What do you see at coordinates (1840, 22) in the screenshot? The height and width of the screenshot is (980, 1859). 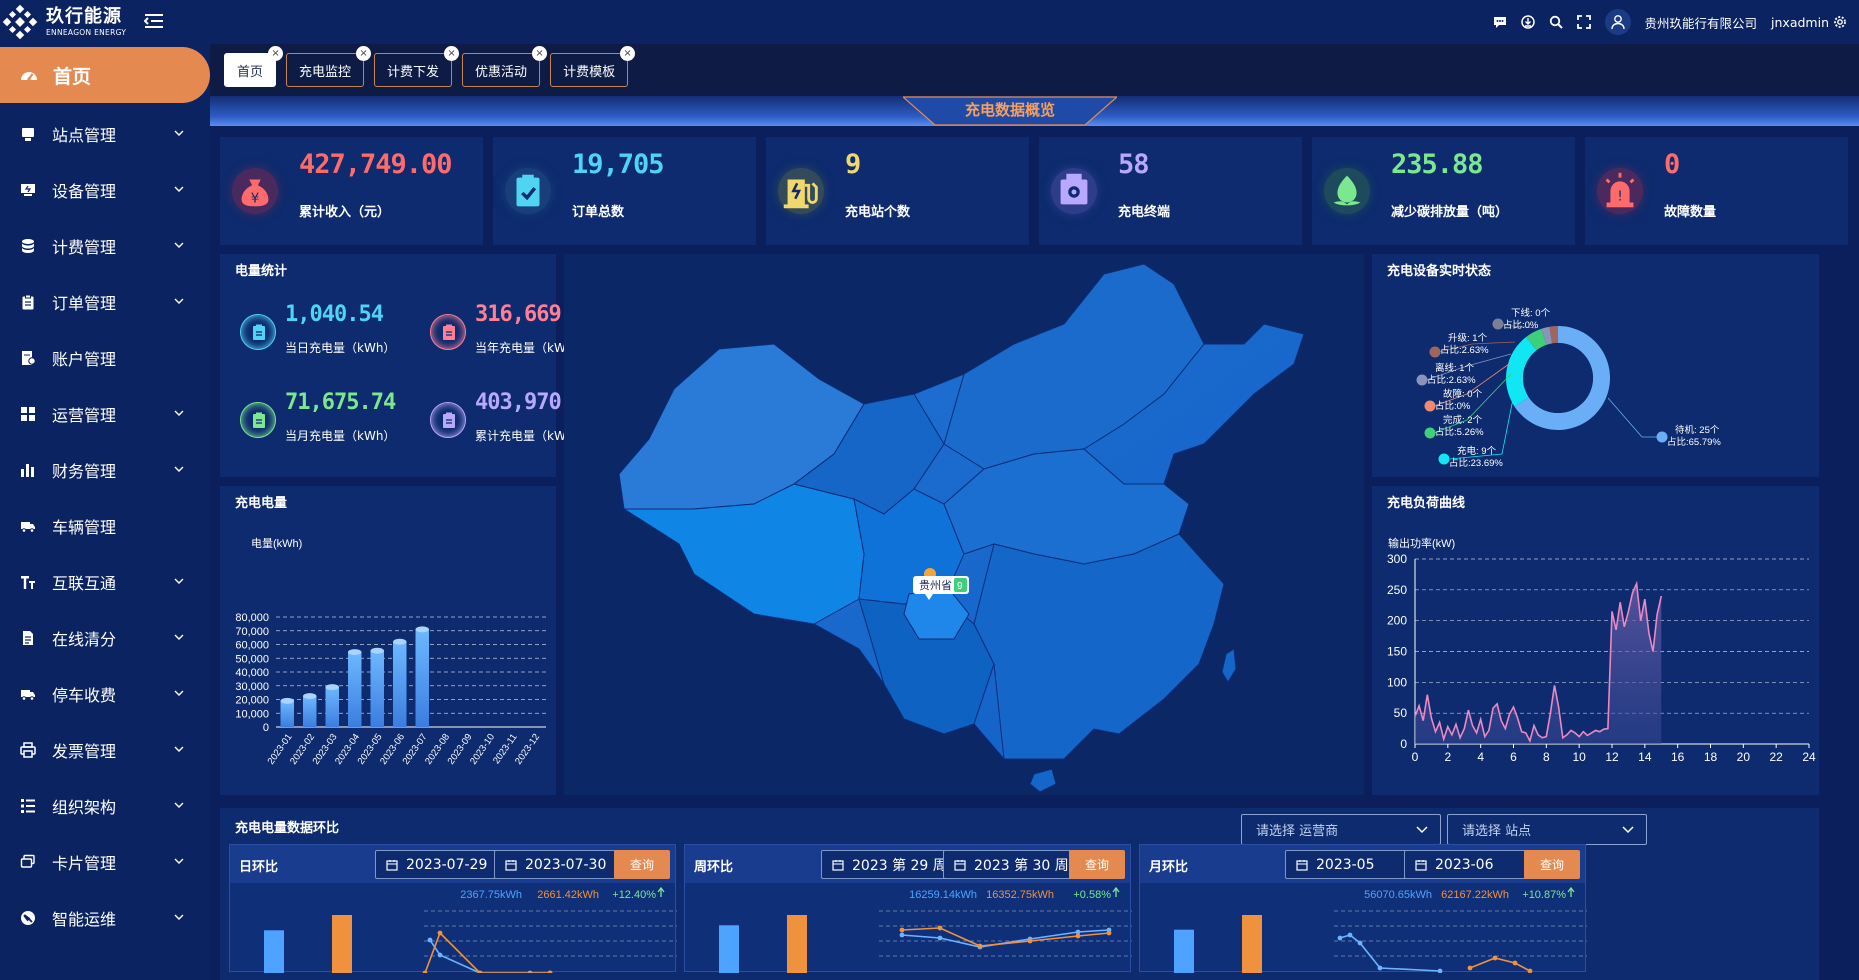 I see `settings-gear-icon` at bounding box center [1840, 22].